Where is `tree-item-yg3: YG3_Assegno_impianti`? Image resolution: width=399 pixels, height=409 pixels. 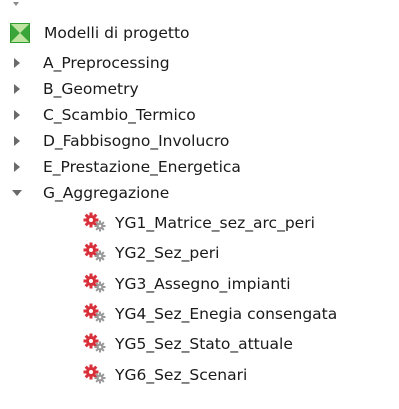
tree-item-yg3: YG3_Assegno_impianti is located at coordinates (187, 284).